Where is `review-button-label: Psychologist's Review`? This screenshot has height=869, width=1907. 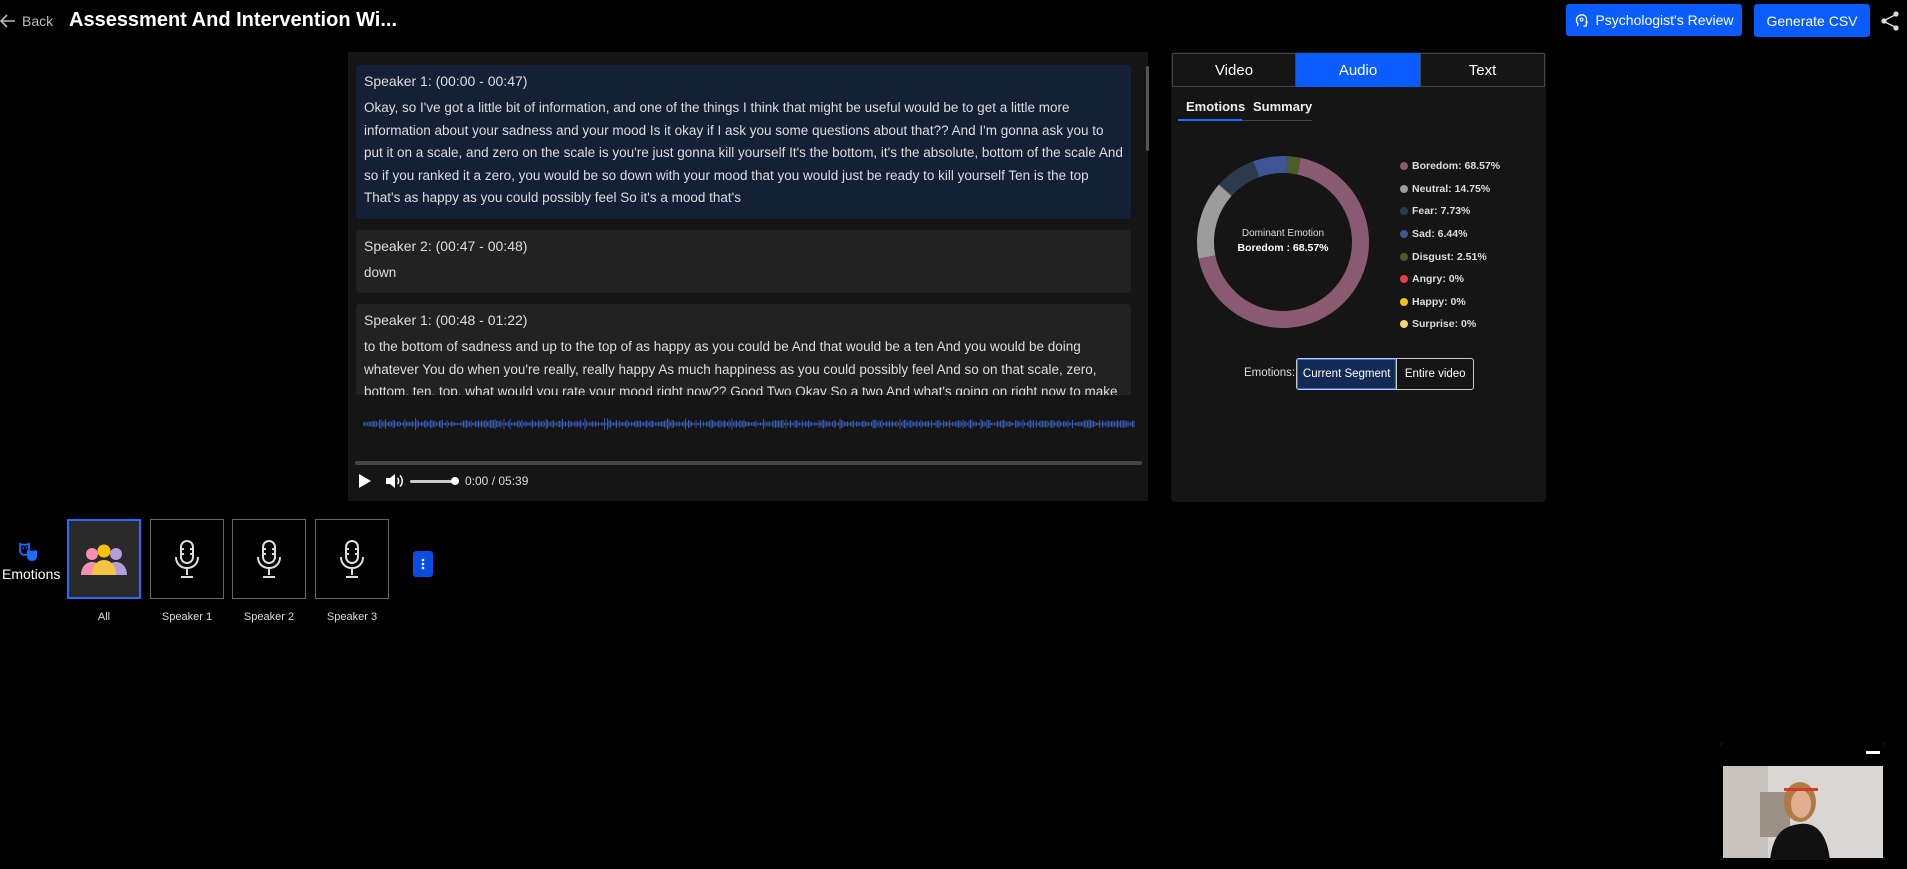 review-button-label: Psychologist's Review is located at coordinates (1664, 20).